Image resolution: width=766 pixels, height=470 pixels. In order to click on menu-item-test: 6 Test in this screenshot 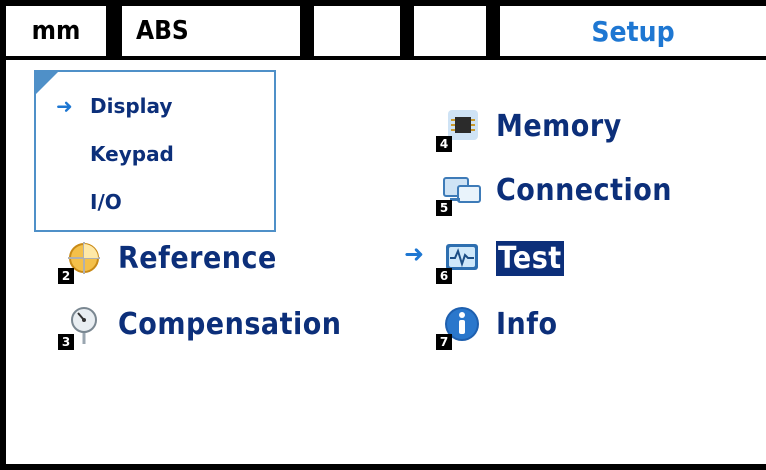, I will do `click(500, 261)`.